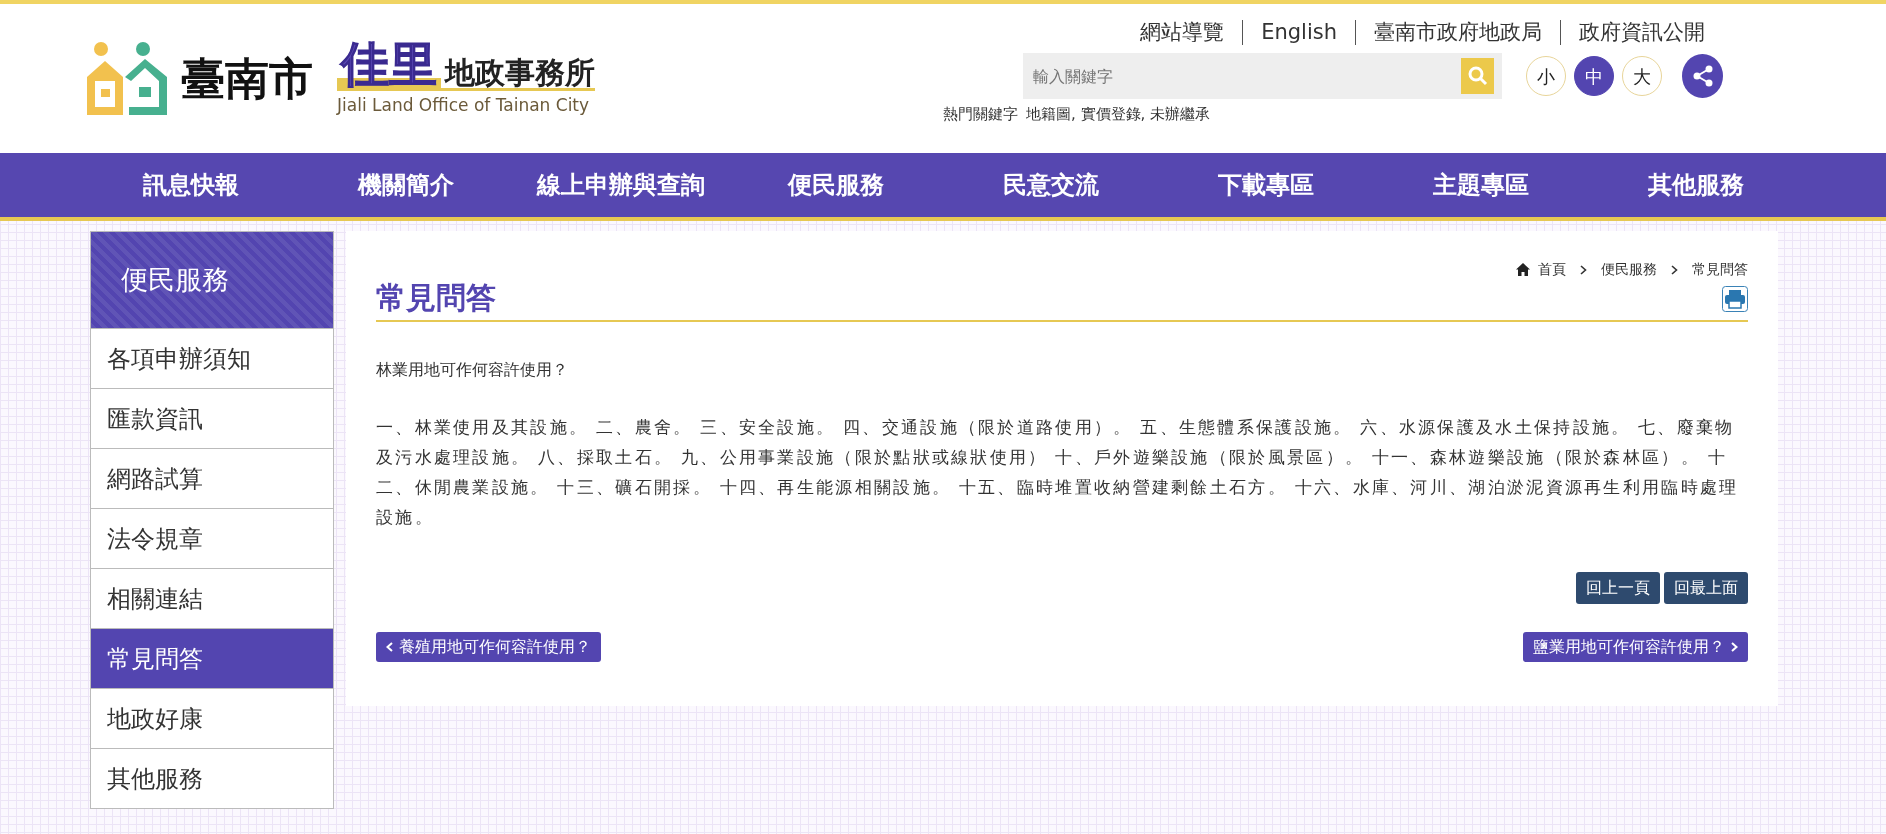  What do you see at coordinates (1058, 472) in the screenshot?
I see `answer-text: 一、林業使用及其設施。 二、農舍。 三、安全設施。 四、交通設施（限於道路使用）。 五、生態體系保護設施。 六、水源保護及水土保持設施。 七、廢棄物及污水處理設施。 八、採取土石。 九、公用事業設施（限於點狀或線狀使用） 十、戶外遊樂設施（限於風景區）。 十一、森林遊樂設施（限於森林區）。 十二、休閒農業設施。 十三、礦石開採。 十四、再生能源相關設施。 十五、臨時堆置收納營建剩餘土石方。 十六、水庫、河川、湖泊淤泥資源再生利用臨時處理設施。` at bounding box center [1058, 472].